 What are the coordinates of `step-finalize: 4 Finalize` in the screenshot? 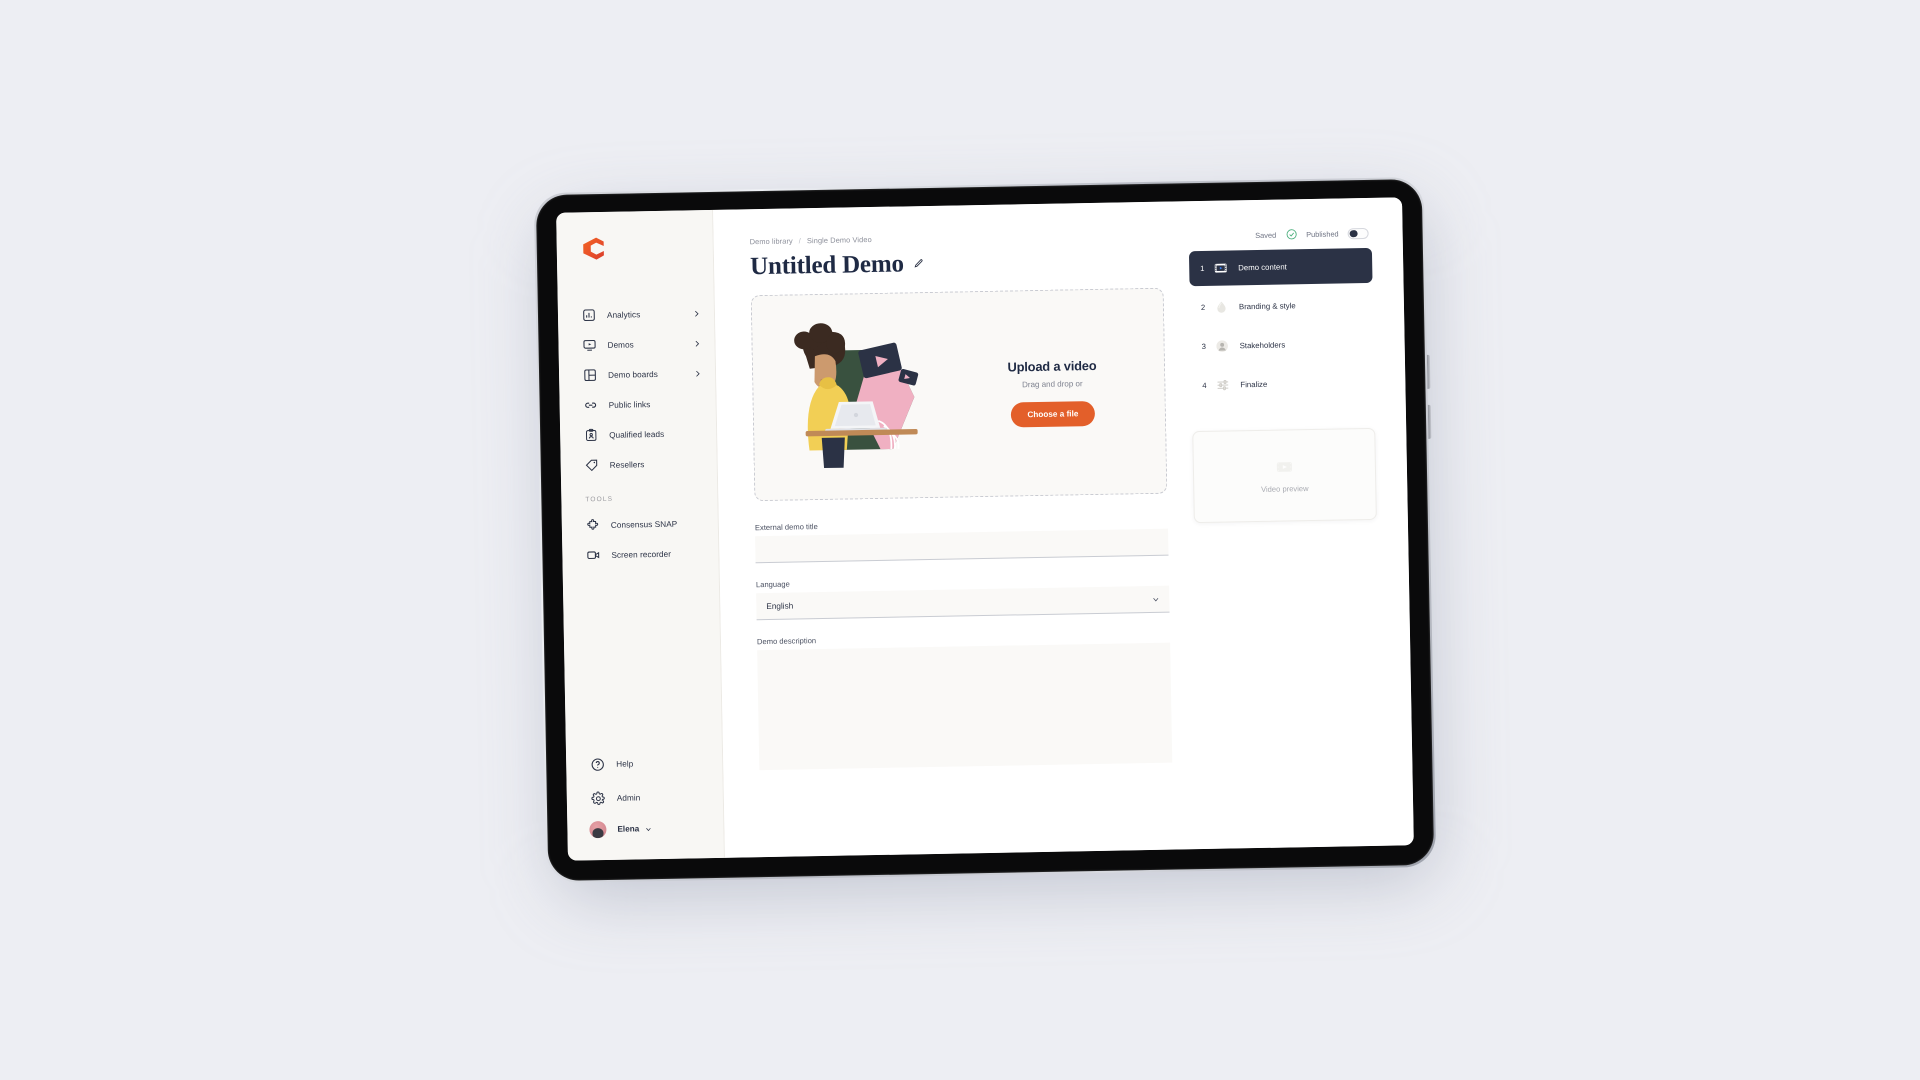 It's located at (1283, 384).